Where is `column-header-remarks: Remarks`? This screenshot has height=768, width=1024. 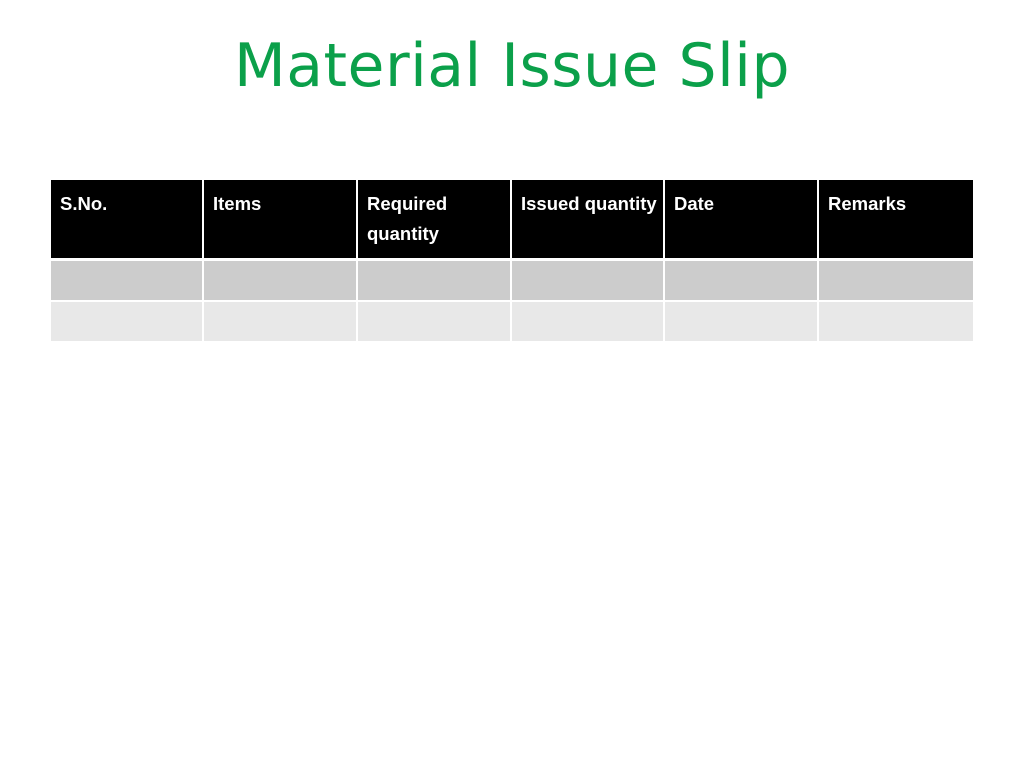
column-header-remarks: Remarks is located at coordinates (896, 220).